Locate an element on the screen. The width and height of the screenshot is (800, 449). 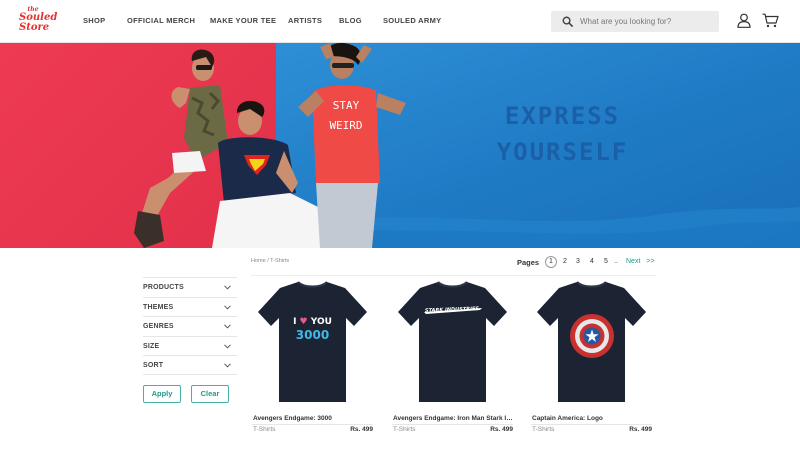
product-card: Captain America: Logo T-Shirts Rs. 499 is located at coordinates (591, 358).